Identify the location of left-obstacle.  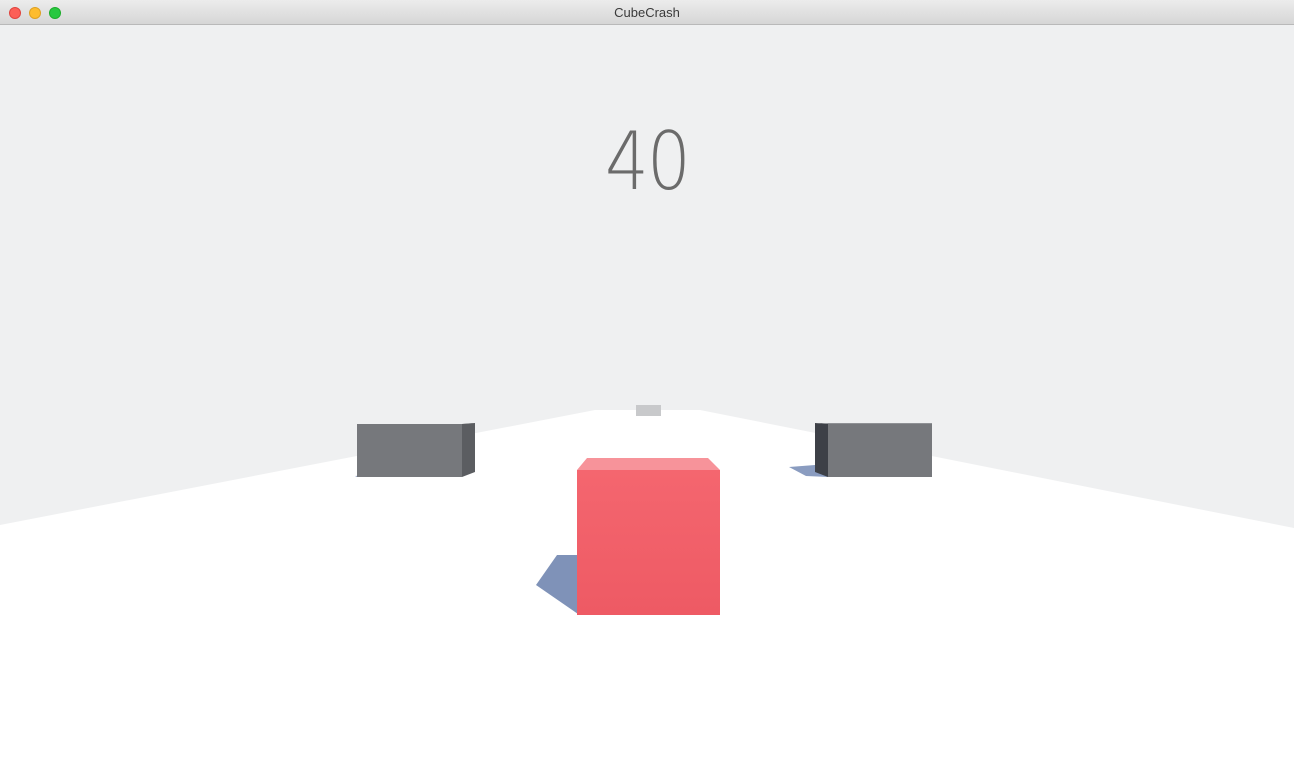
(416, 450).